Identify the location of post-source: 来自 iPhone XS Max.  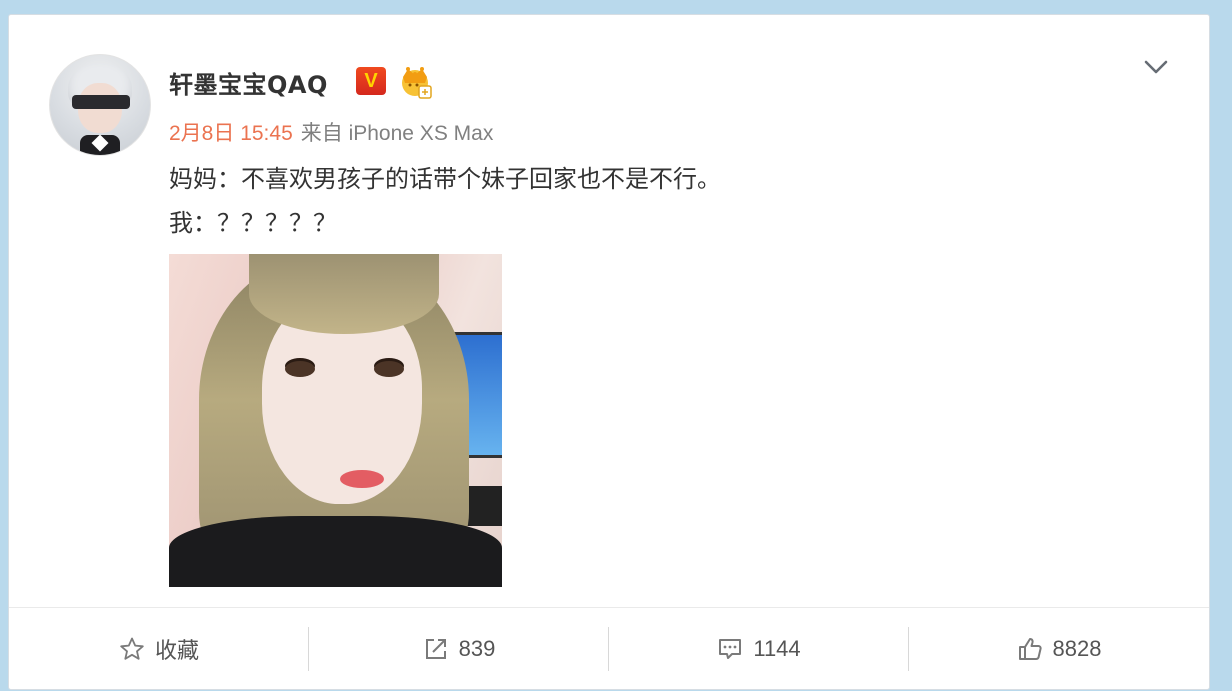
(397, 133).